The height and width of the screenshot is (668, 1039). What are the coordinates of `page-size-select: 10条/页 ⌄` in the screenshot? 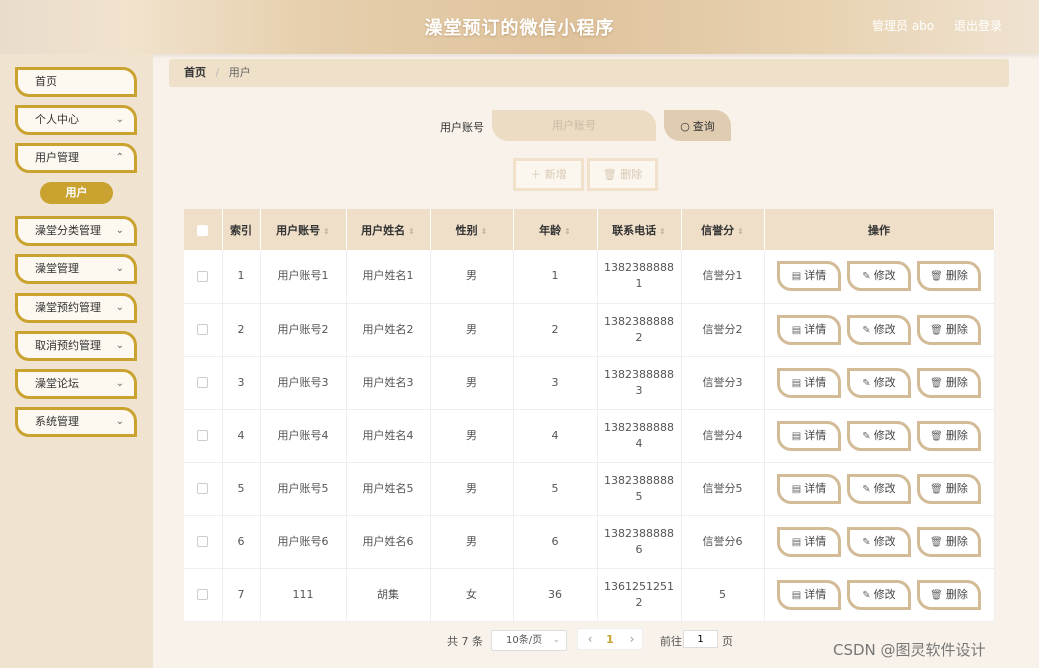 It's located at (529, 640).